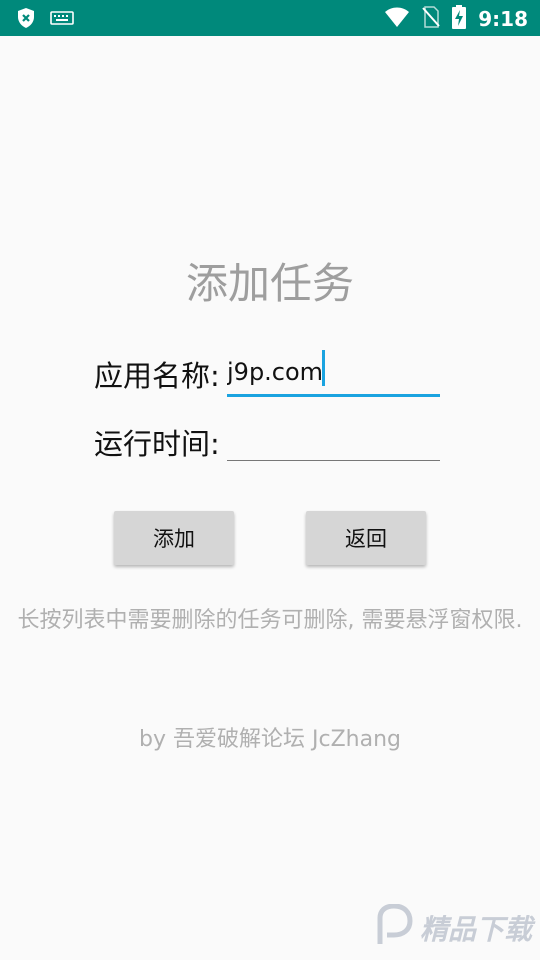  Describe the element at coordinates (323, 368) in the screenshot. I see `text-cursor` at that location.